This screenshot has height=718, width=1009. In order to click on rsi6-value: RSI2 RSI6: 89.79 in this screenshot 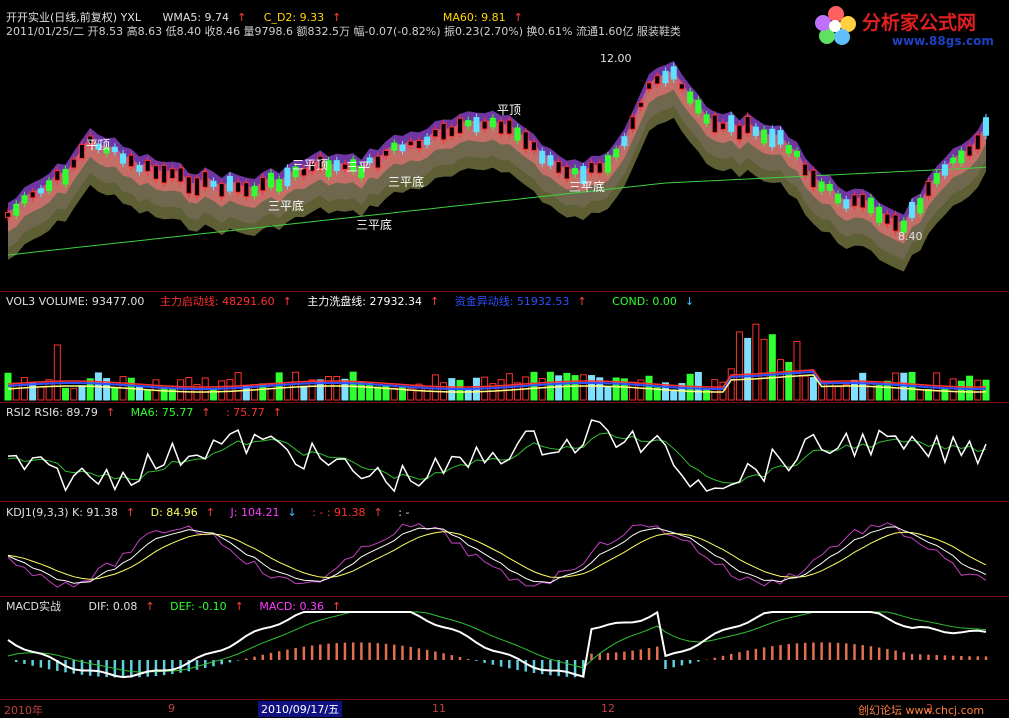, I will do `click(52, 412)`.